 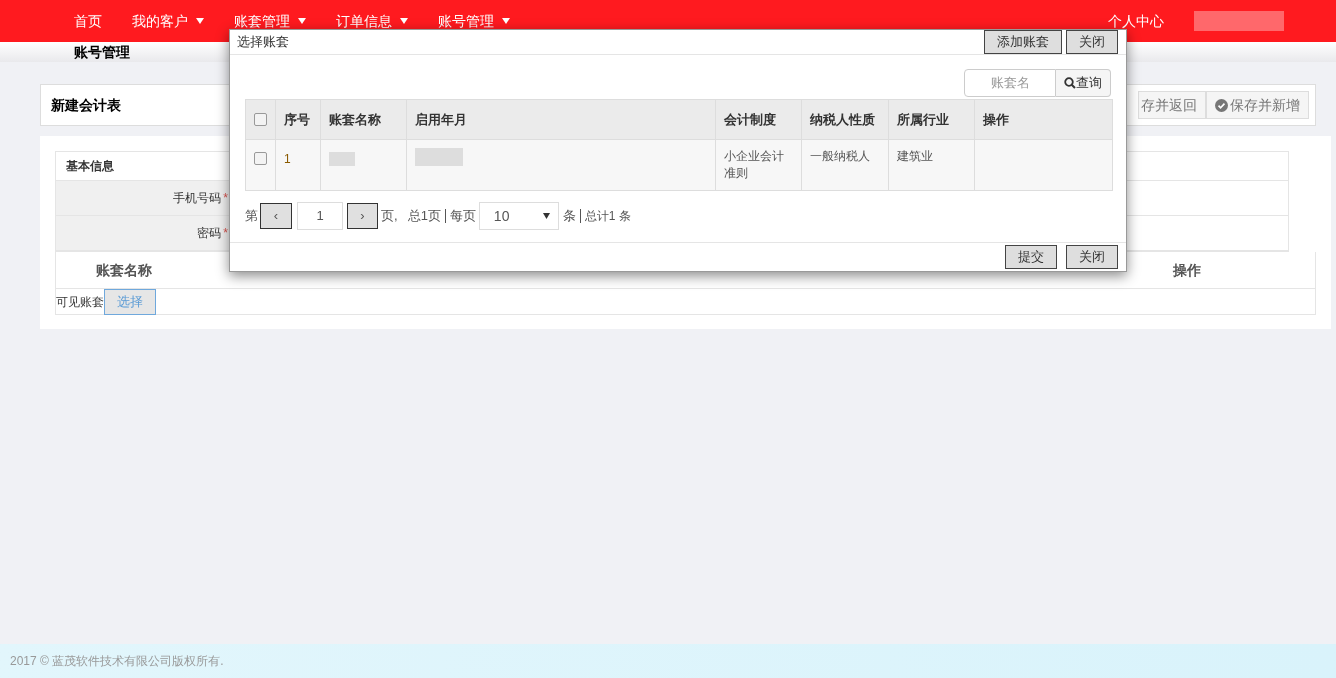 I want to click on column-header: 所属行业, so click(x=923, y=119).